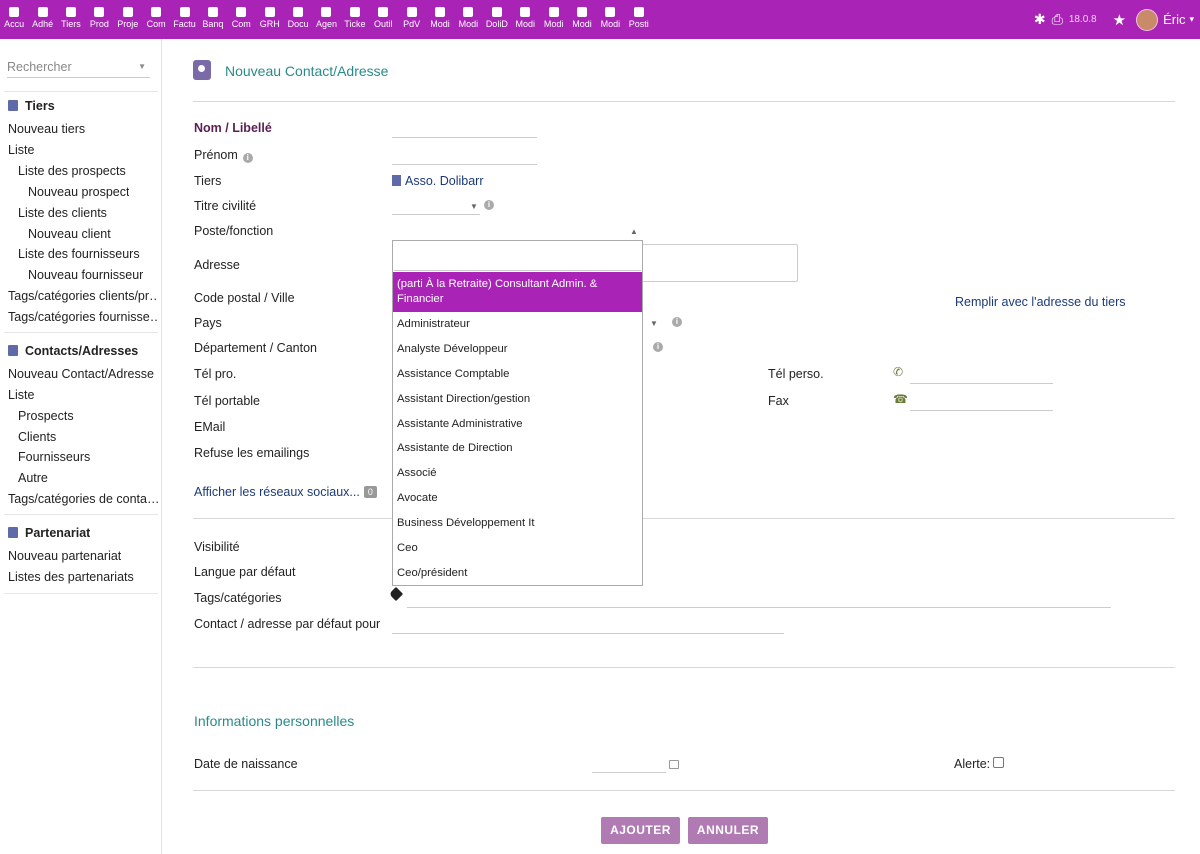 The width and height of the screenshot is (1200, 854). I want to click on dropdown-option: Assistant Direction/gestion, so click(517, 399).